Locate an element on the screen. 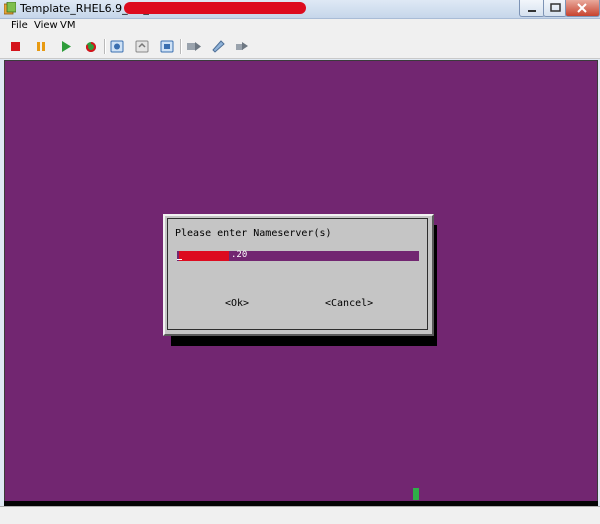  nameserver-value: .20 is located at coordinates (239, 255).